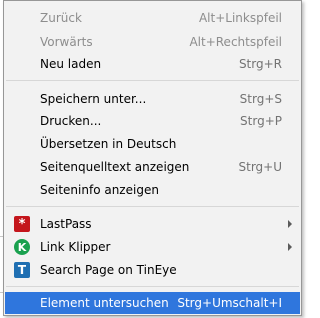 The height and width of the screenshot is (318, 320). Describe the element at coordinates (260, 64) in the screenshot. I see `menu-item-shortcut: Strg+R` at that location.